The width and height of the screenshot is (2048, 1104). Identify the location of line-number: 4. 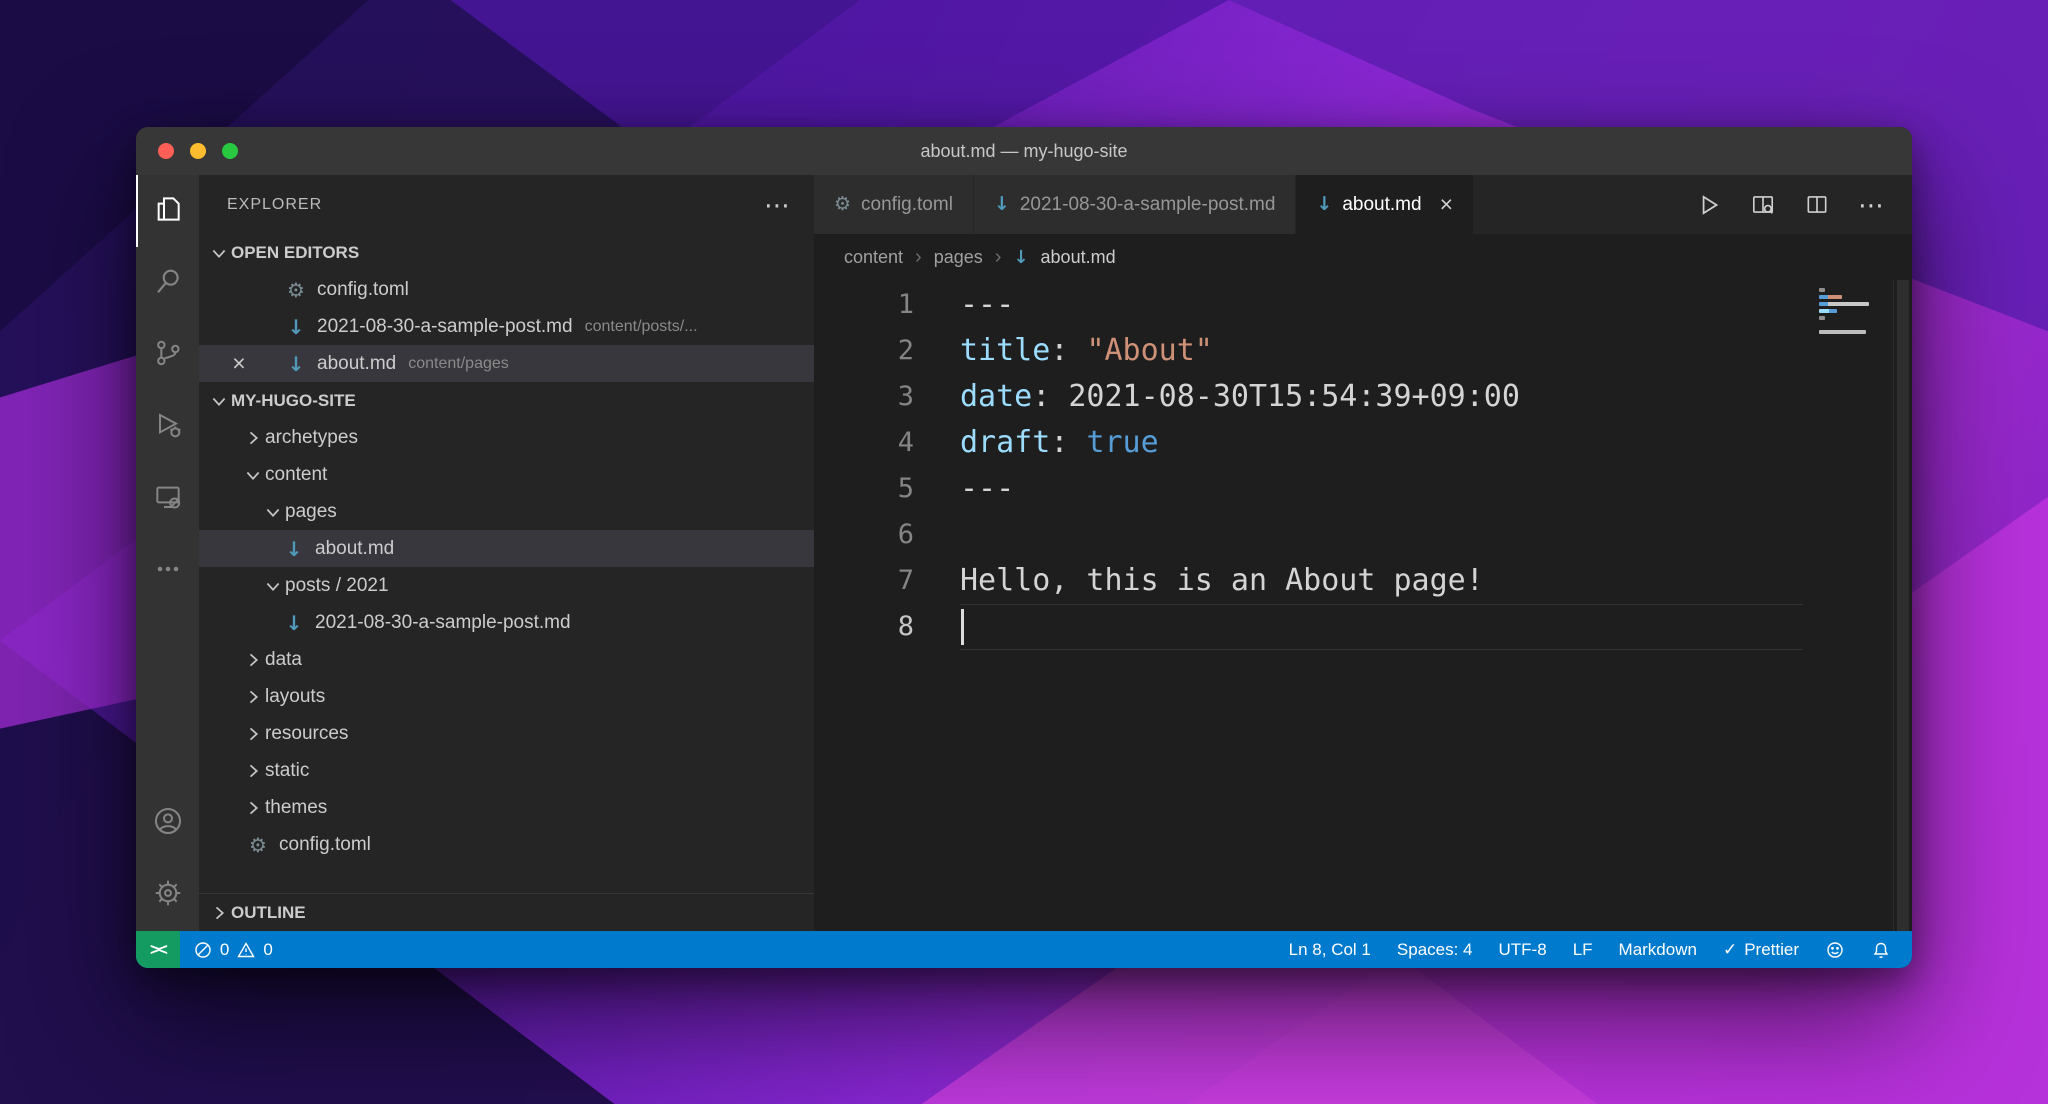
(905, 442).